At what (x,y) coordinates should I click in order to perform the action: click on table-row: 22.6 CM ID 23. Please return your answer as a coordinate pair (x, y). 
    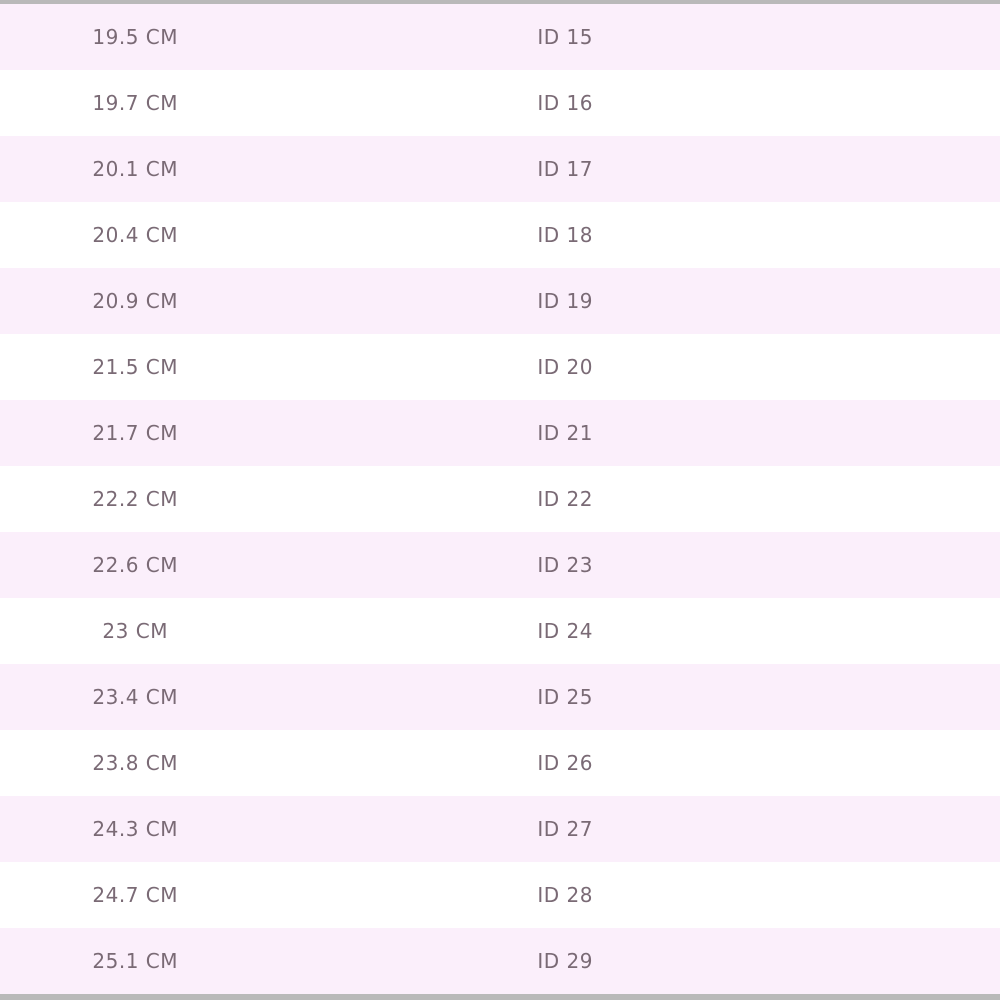
    Looking at the image, I should click on (500, 565).